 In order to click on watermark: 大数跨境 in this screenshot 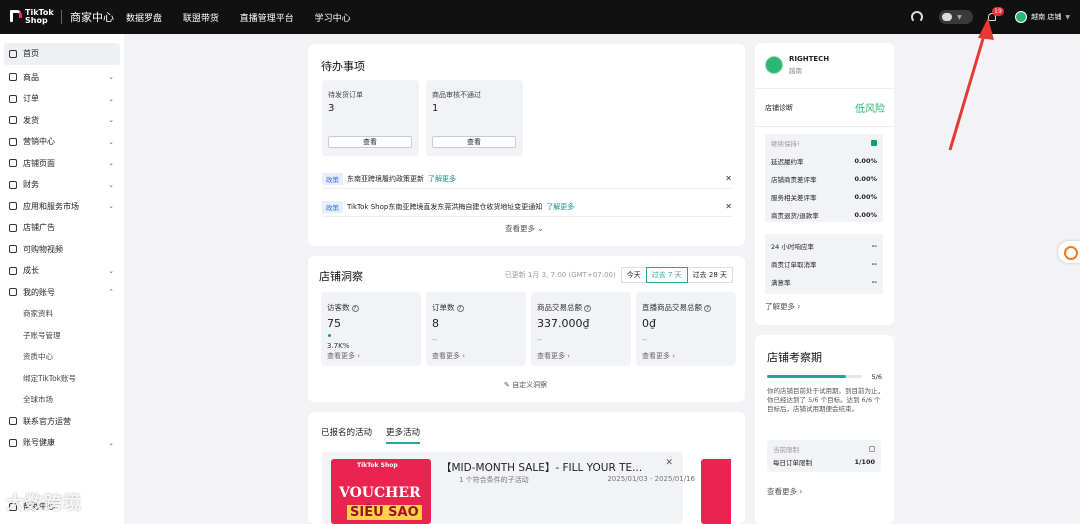, I will do `click(44, 503)`.